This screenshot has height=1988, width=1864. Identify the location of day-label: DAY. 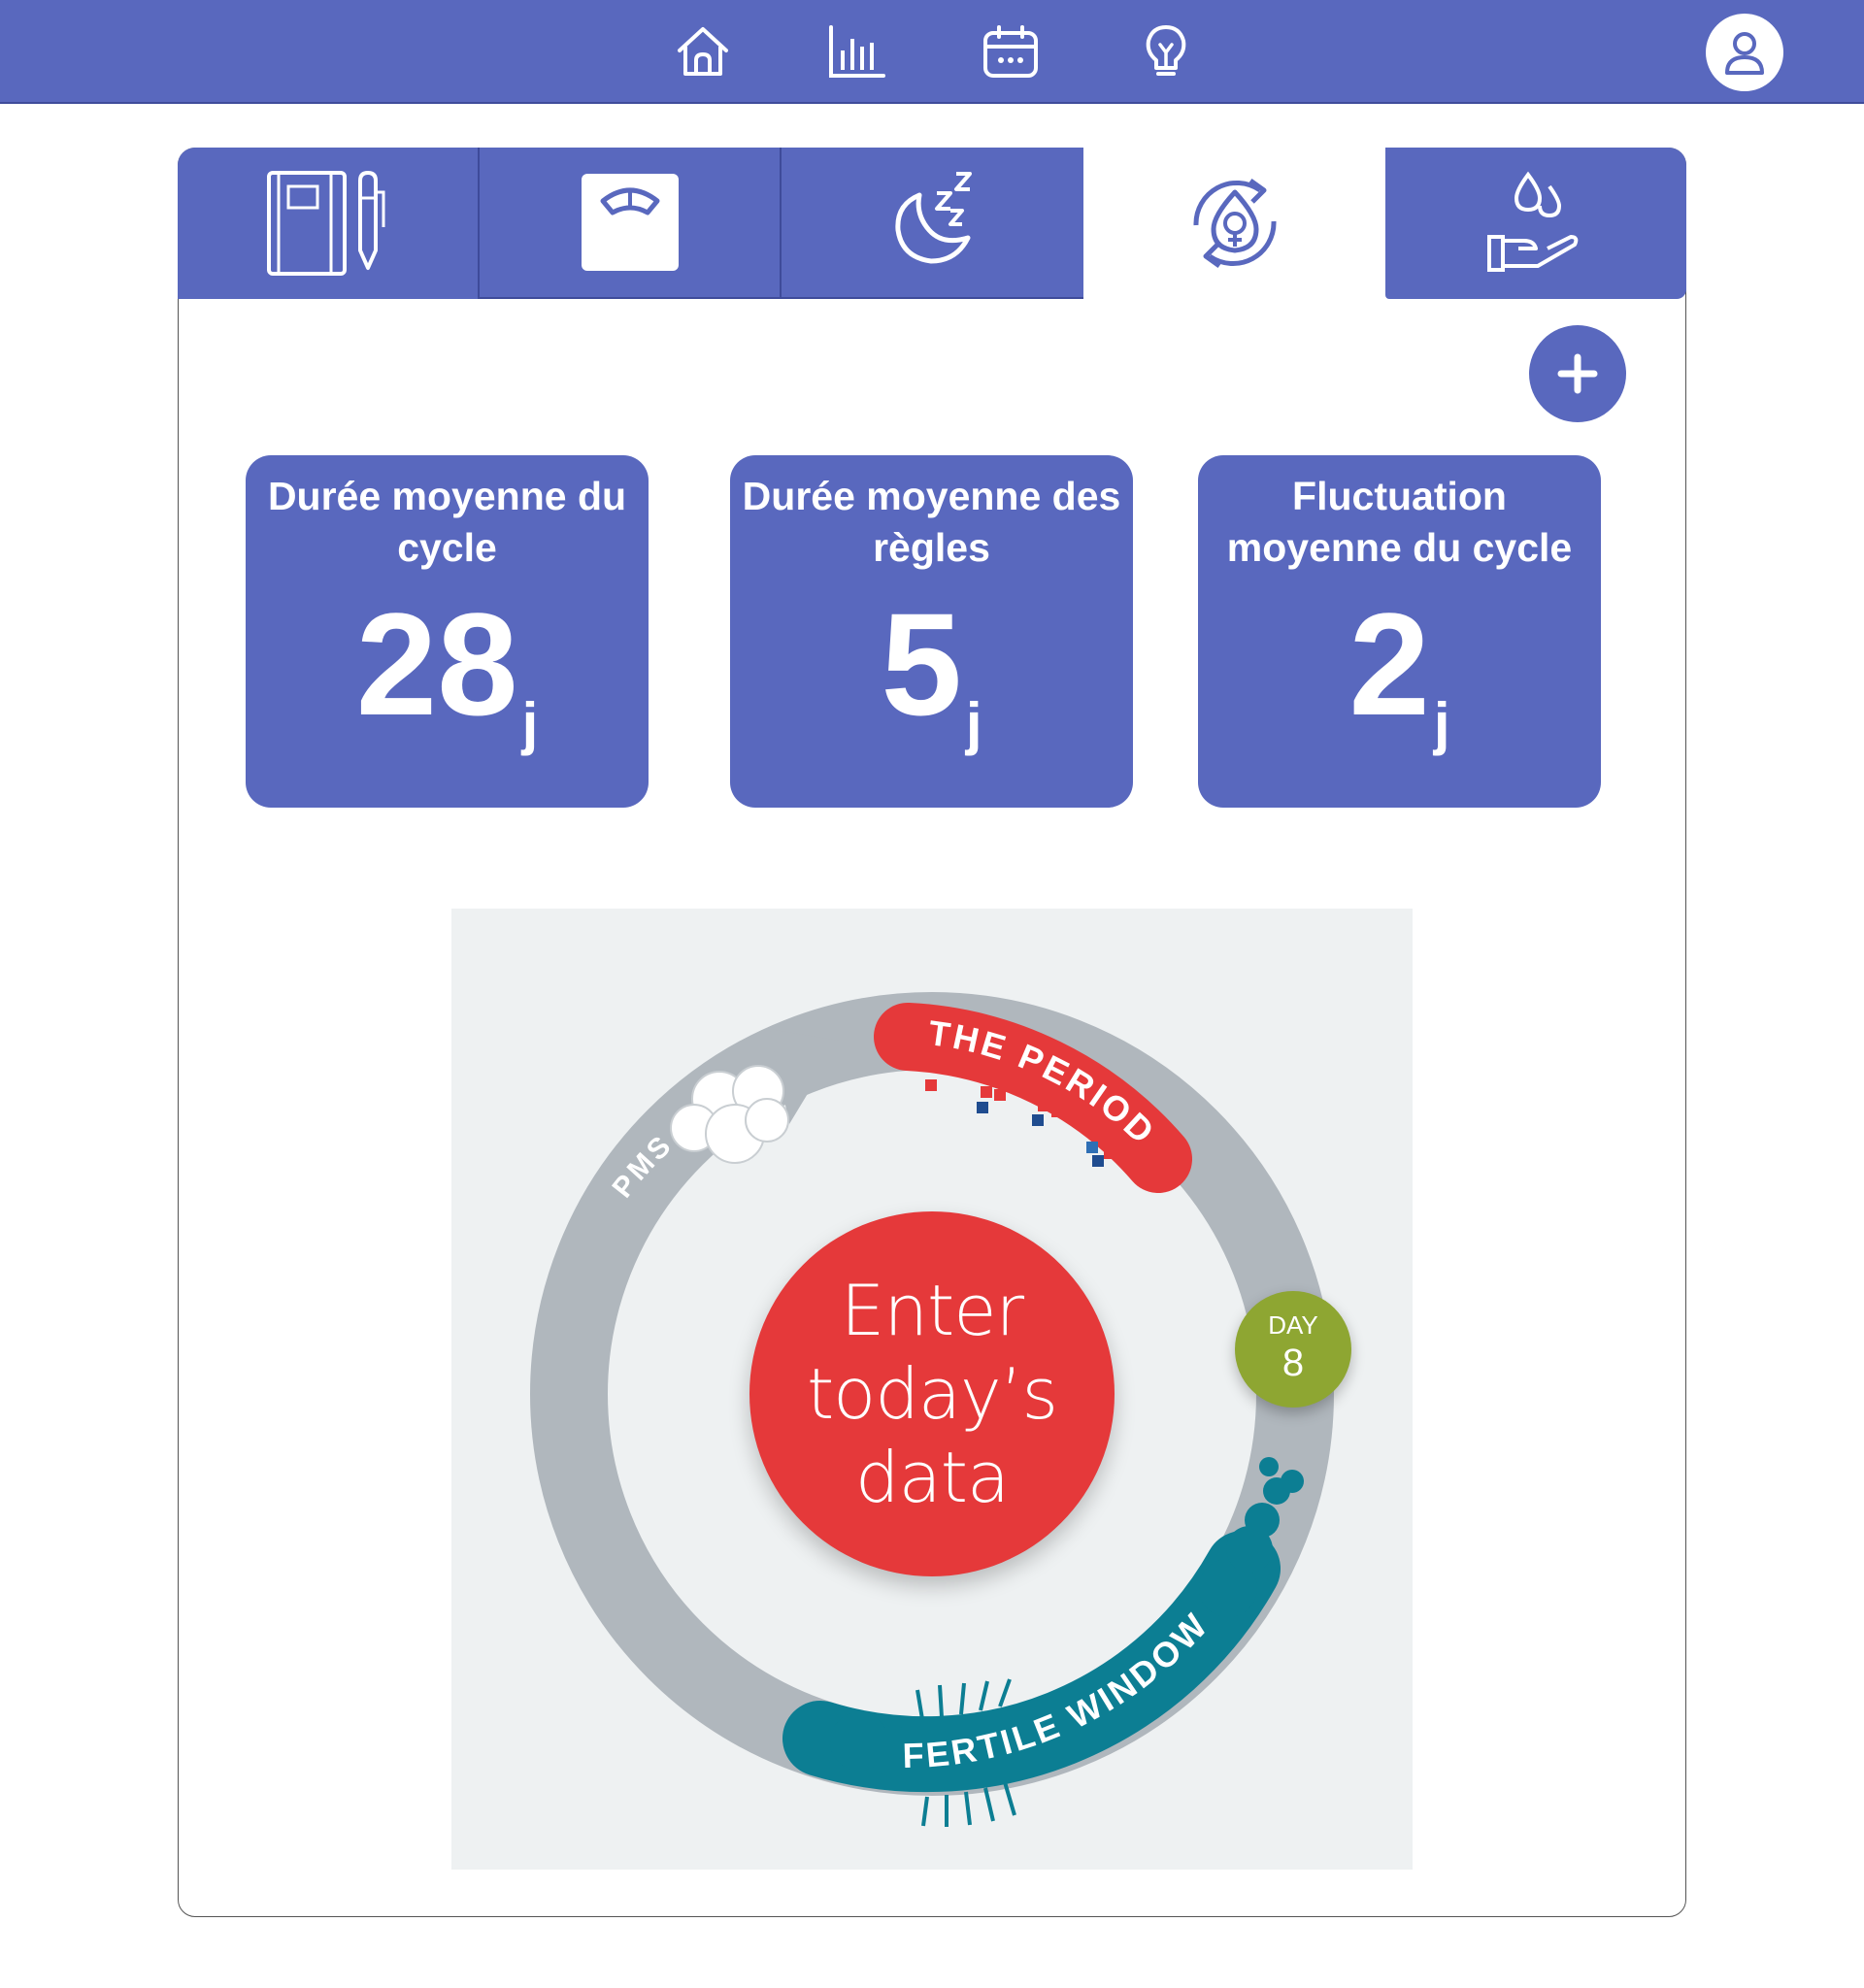
(1293, 1325).